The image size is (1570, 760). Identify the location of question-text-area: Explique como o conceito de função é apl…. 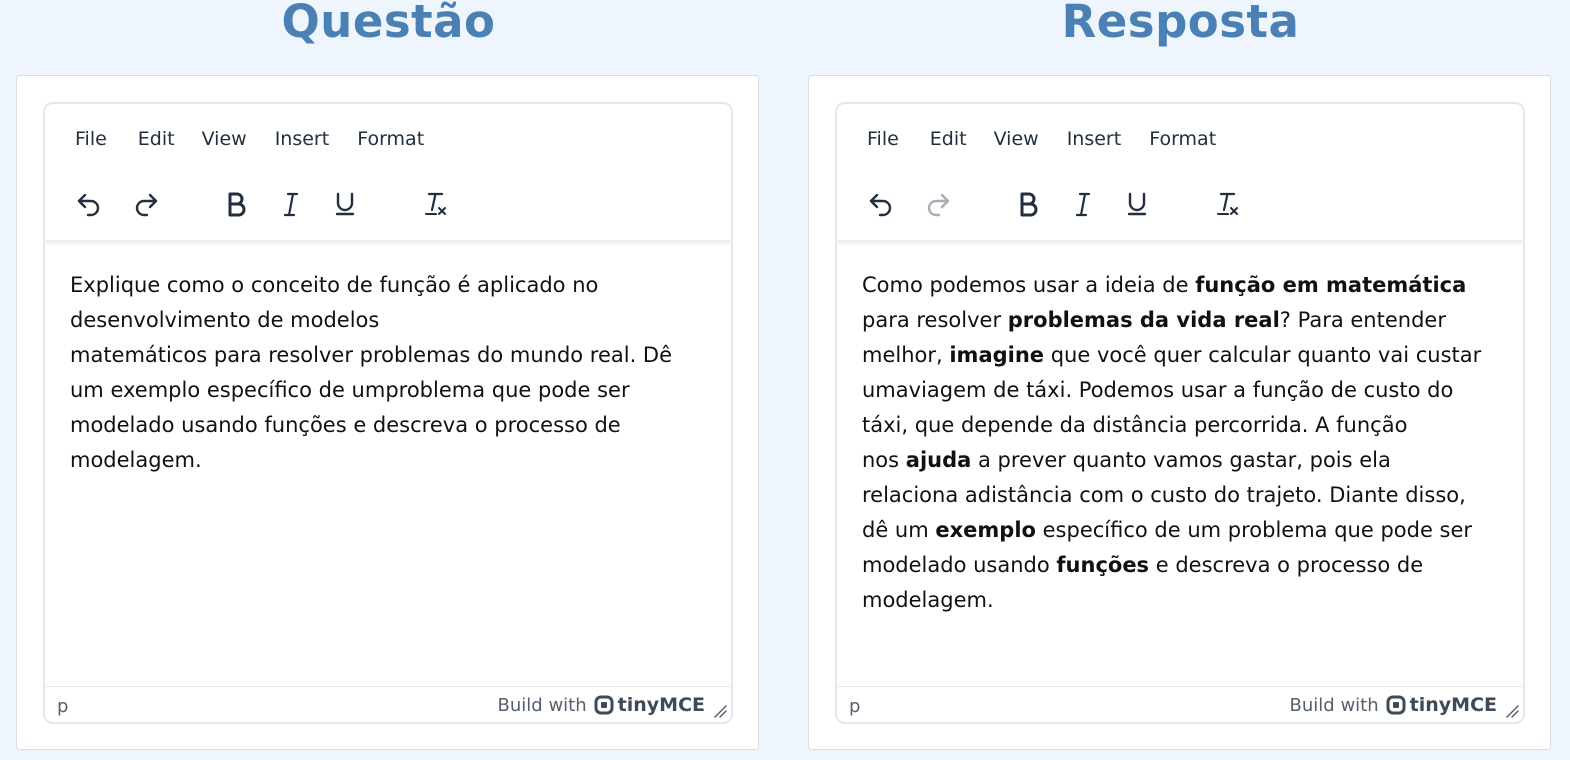
(390, 373).